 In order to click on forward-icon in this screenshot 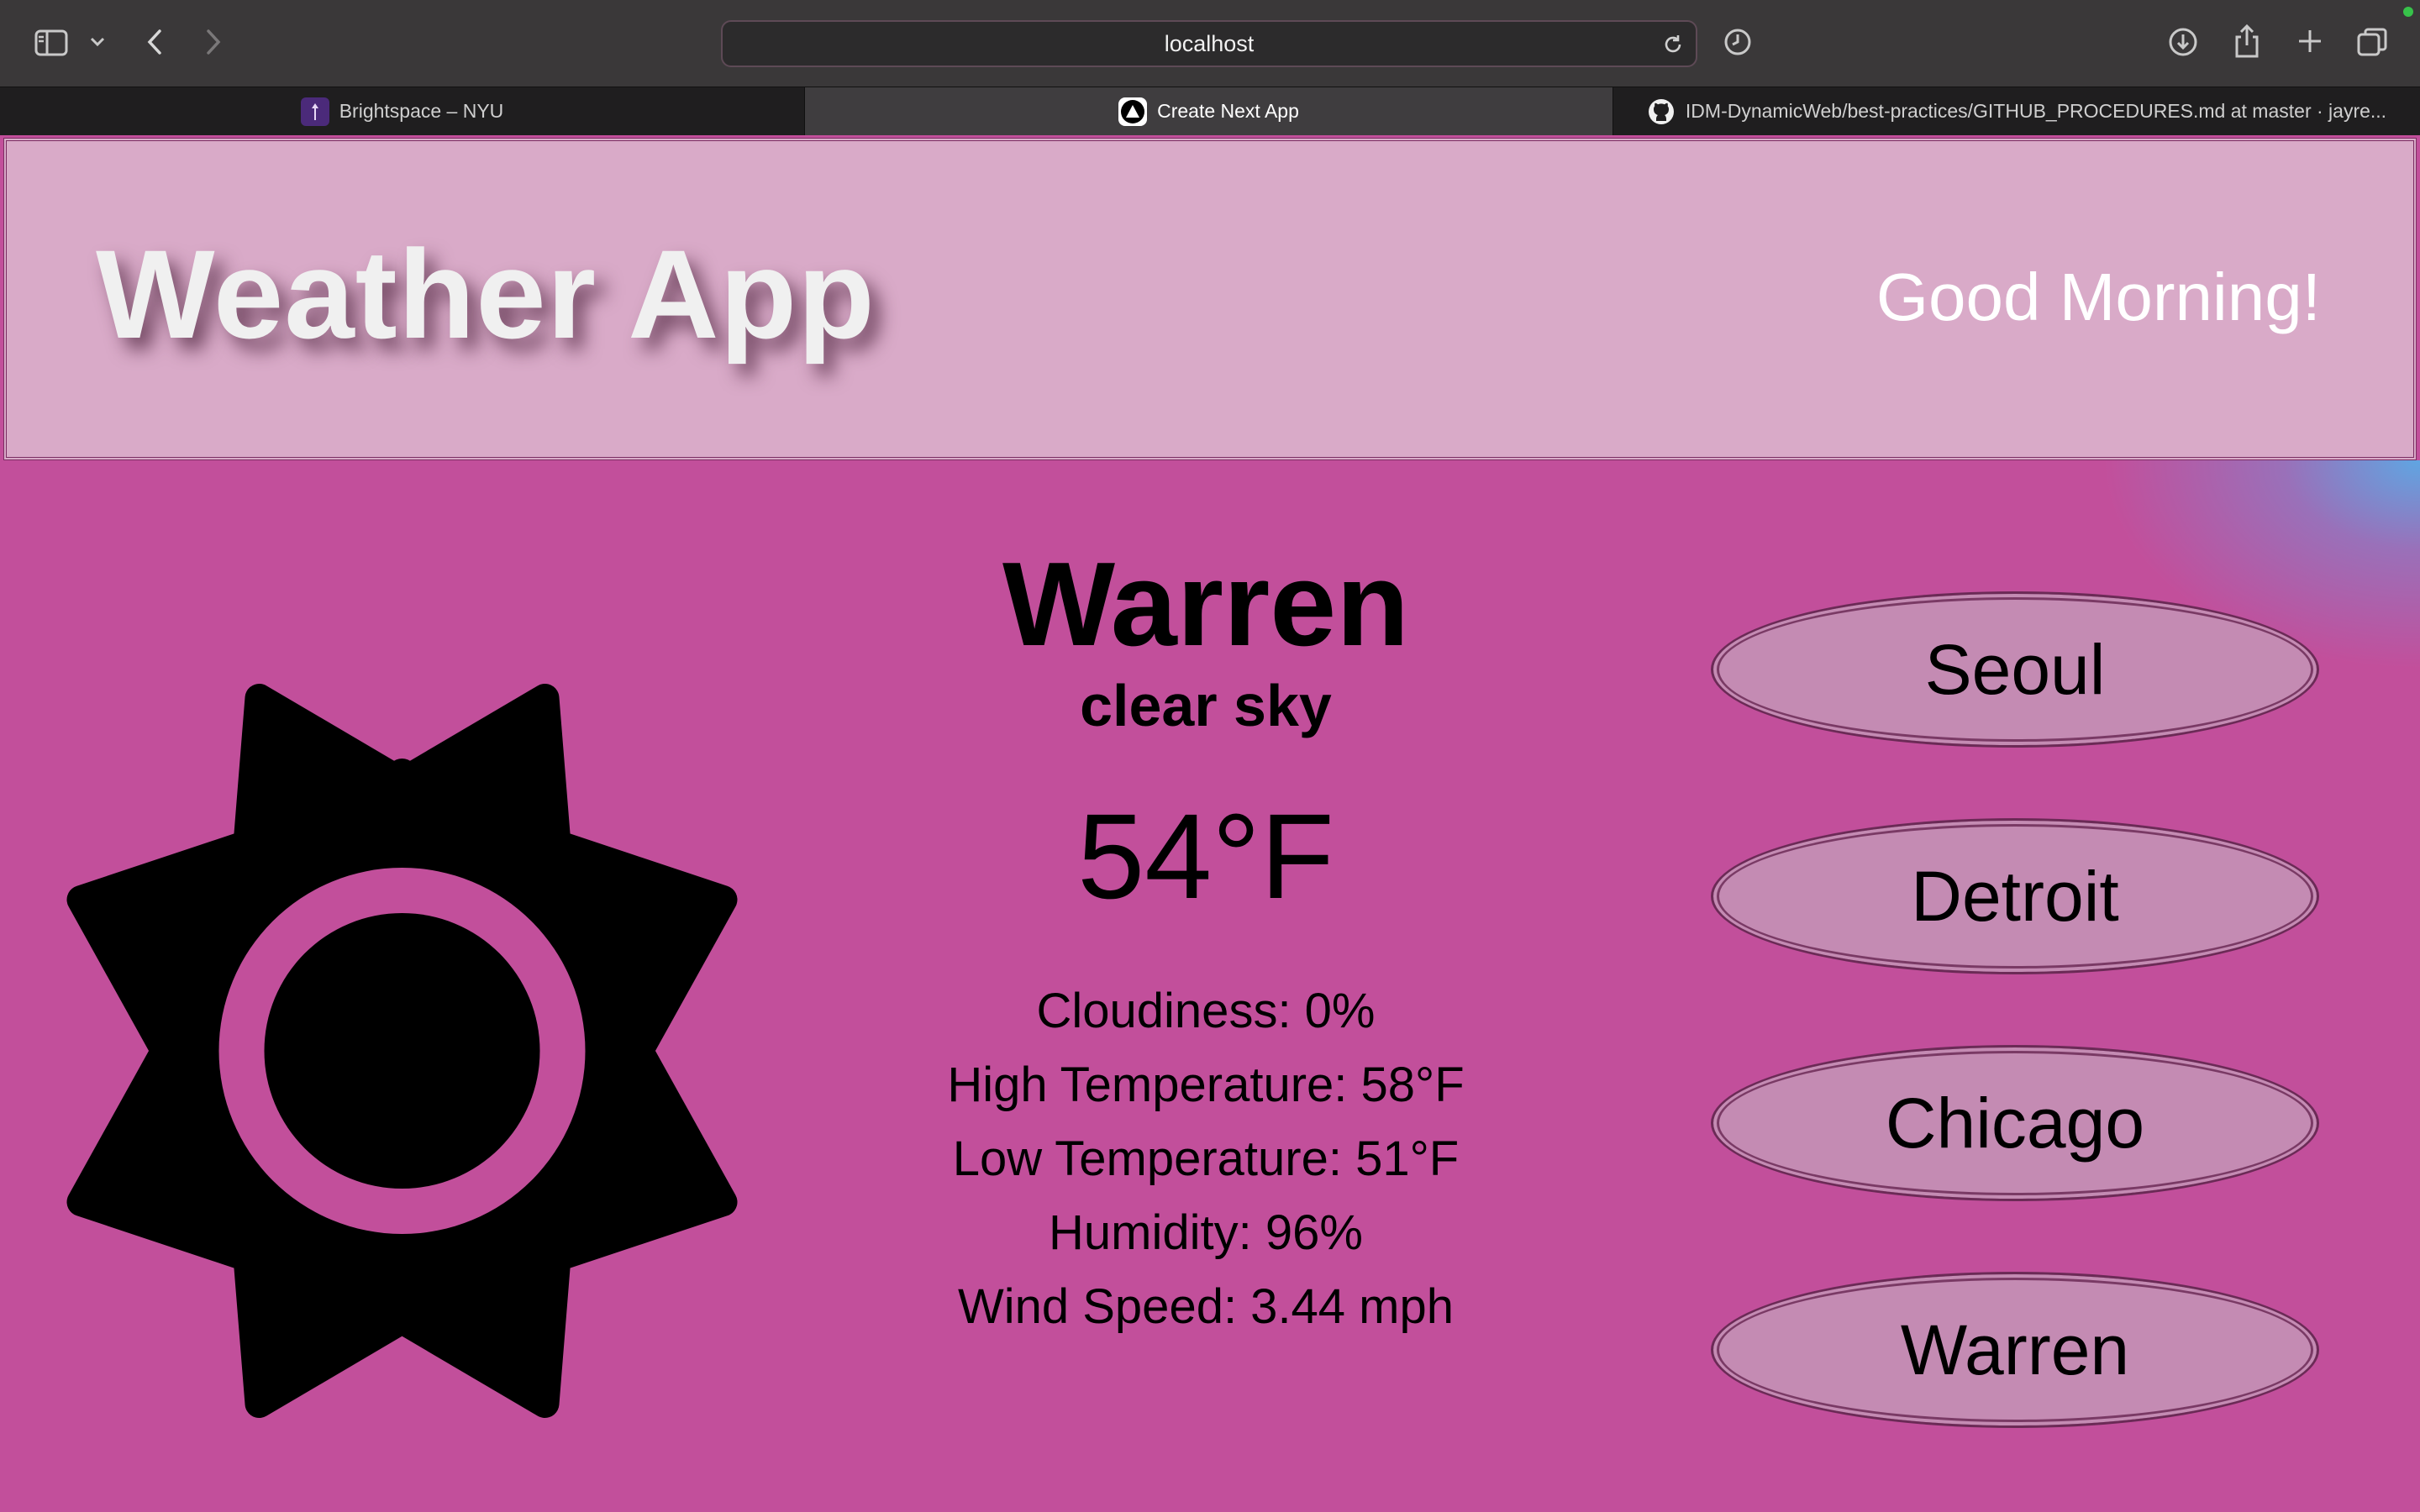, I will do `click(214, 42)`.